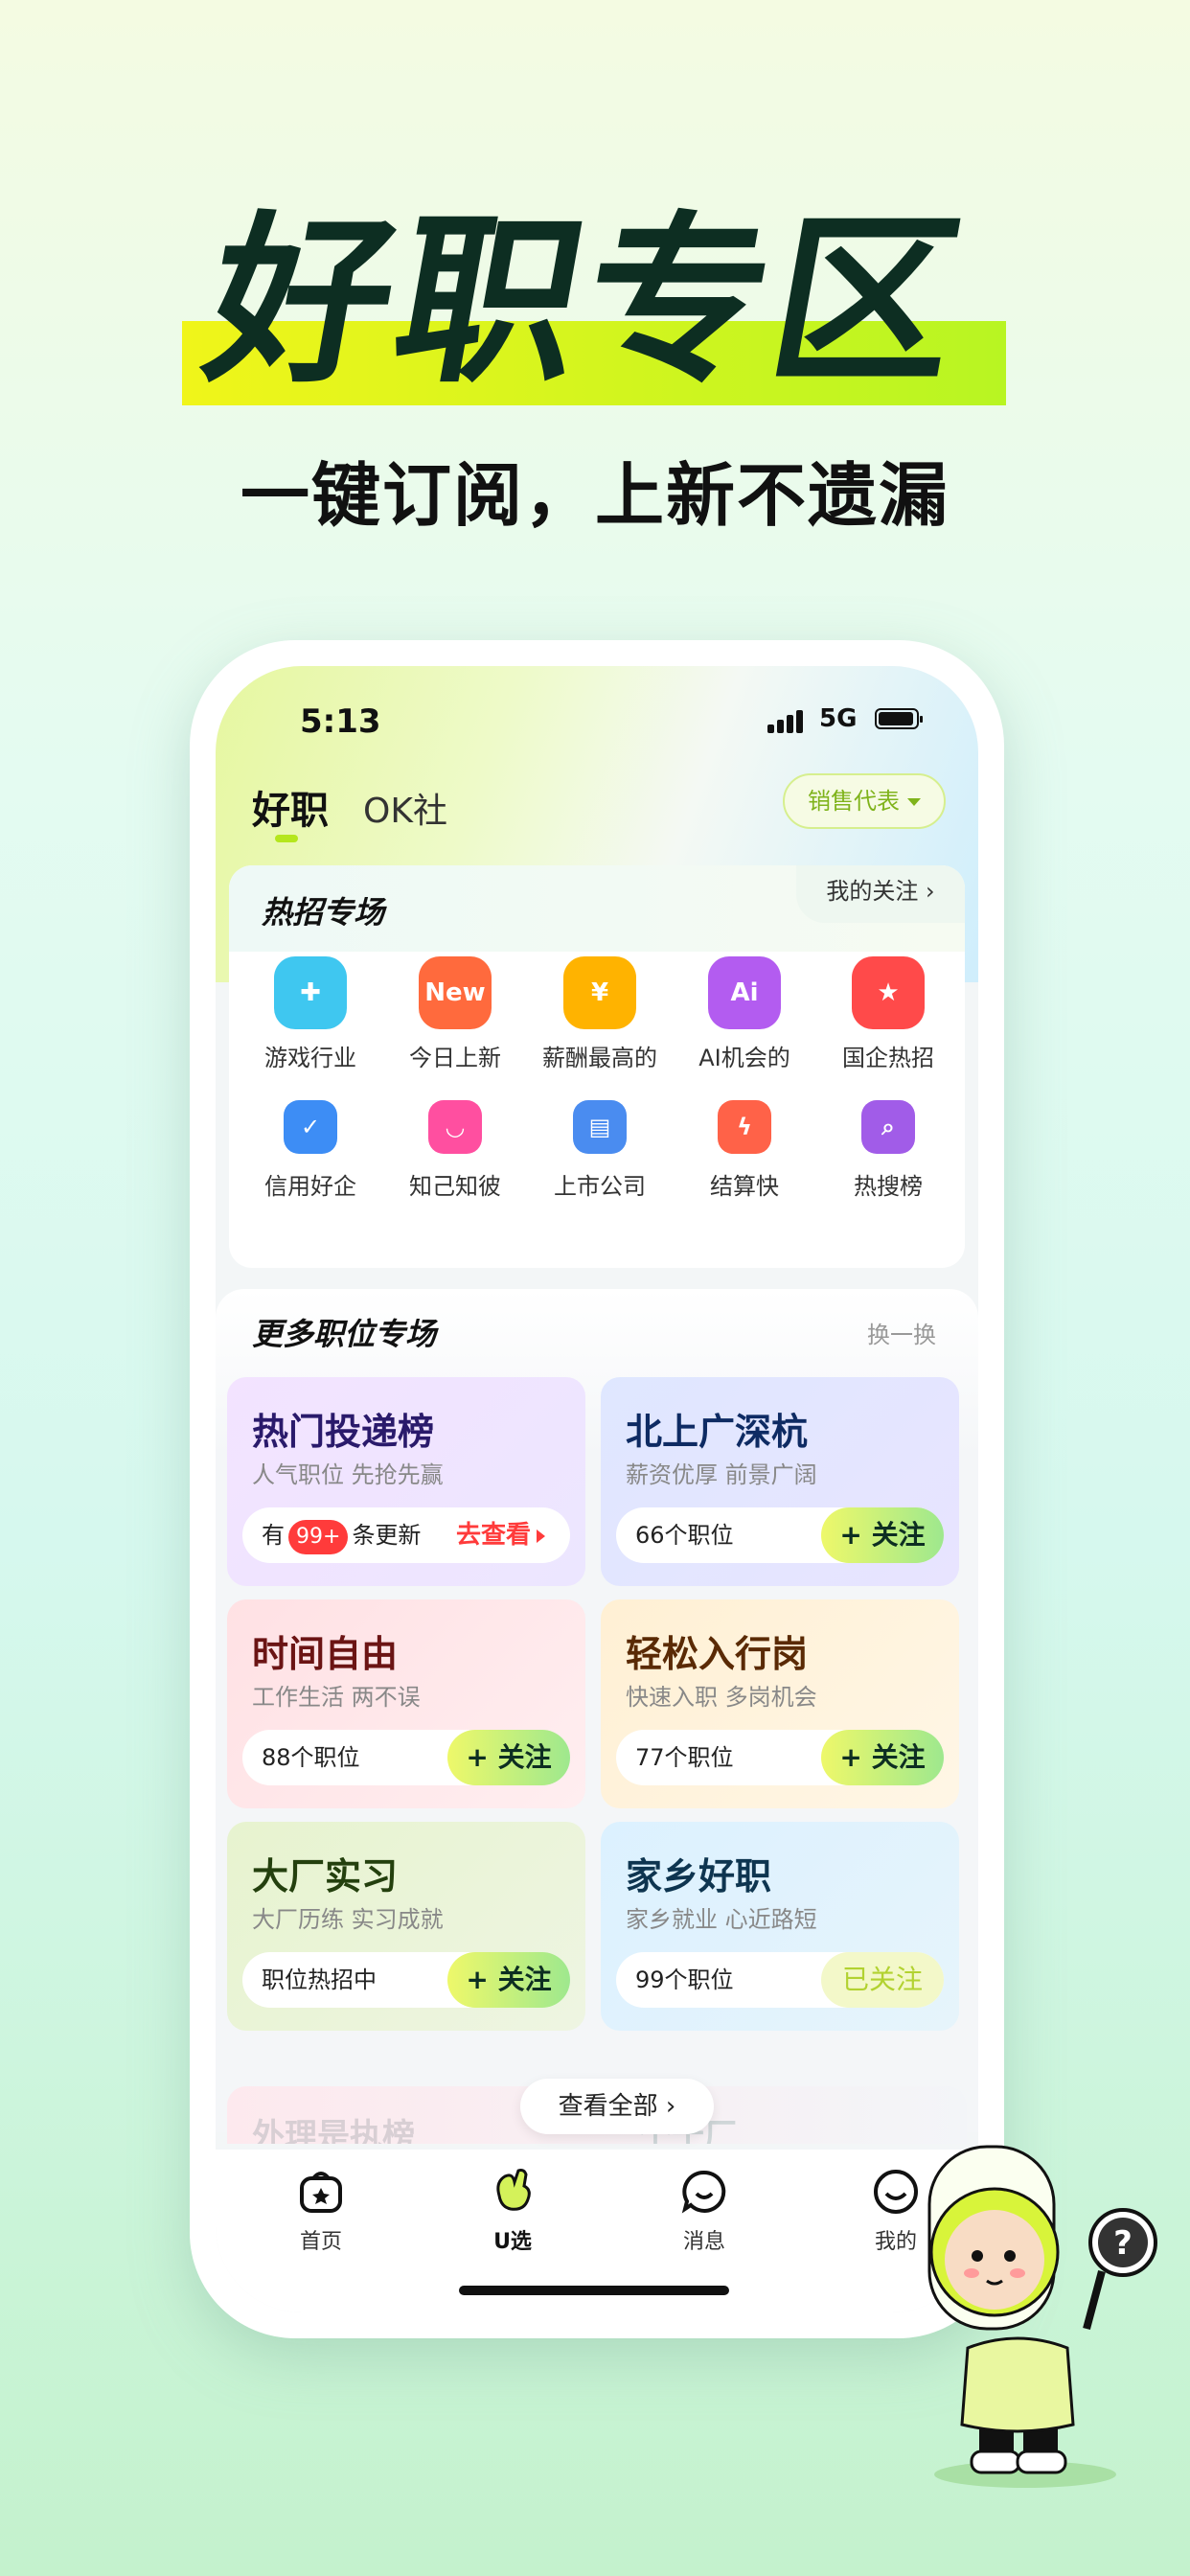 The height and width of the screenshot is (2576, 1190). Describe the element at coordinates (311, 1757) in the screenshot. I see `topic-count: 88个职位` at that location.